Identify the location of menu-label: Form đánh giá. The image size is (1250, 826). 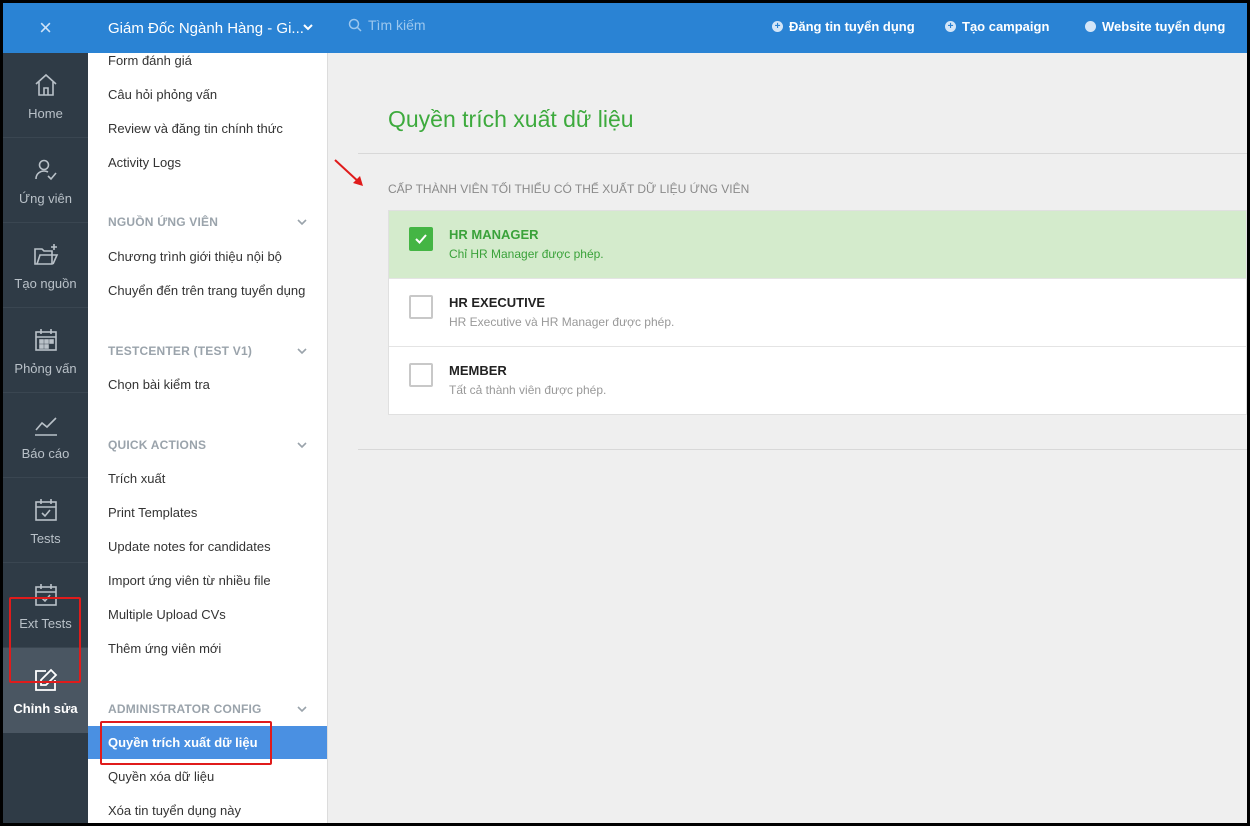
(150, 60).